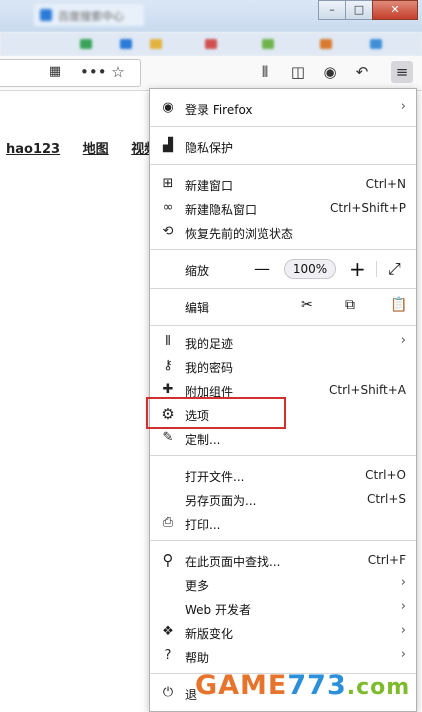 Image resolution: width=422 pixels, height=712 pixels. Describe the element at coordinates (283, 608) in the screenshot. I see `menu-web-developer: Web 开发者 ›` at that location.